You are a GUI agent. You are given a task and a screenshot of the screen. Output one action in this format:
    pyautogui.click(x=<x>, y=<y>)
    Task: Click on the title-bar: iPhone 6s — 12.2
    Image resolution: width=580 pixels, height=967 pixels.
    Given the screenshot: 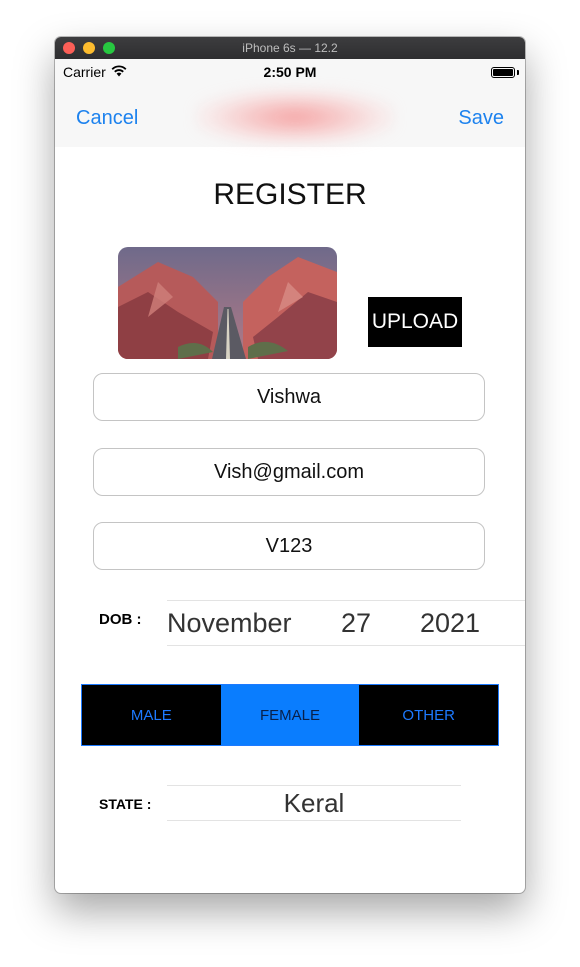 What is the action you would take?
    pyautogui.click(x=290, y=48)
    